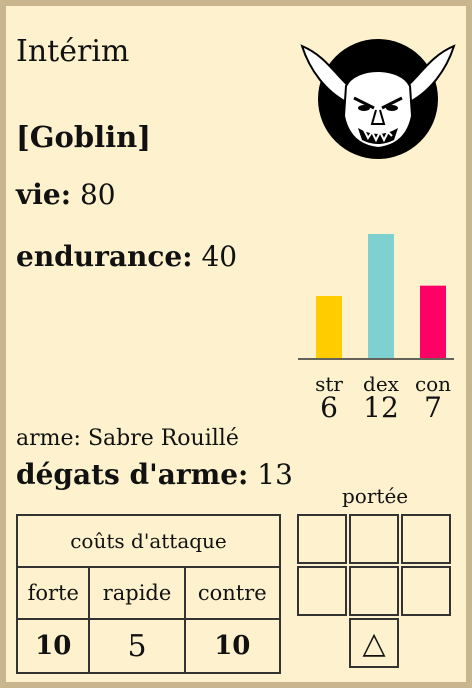  What do you see at coordinates (219, 256) in the screenshot?
I see `endurance-value: 40` at bounding box center [219, 256].